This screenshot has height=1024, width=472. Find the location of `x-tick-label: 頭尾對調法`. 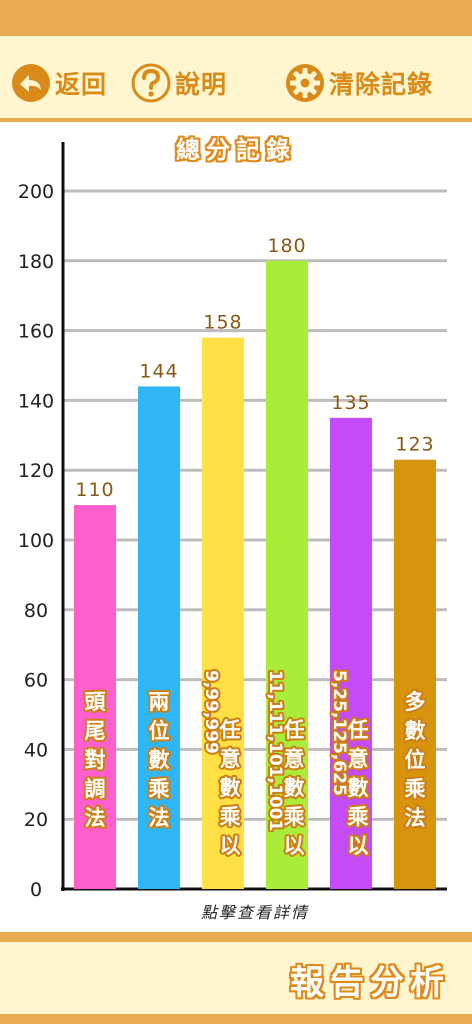

x-tick-label: 頭尾對調法 is located at coordinates (96, 760).